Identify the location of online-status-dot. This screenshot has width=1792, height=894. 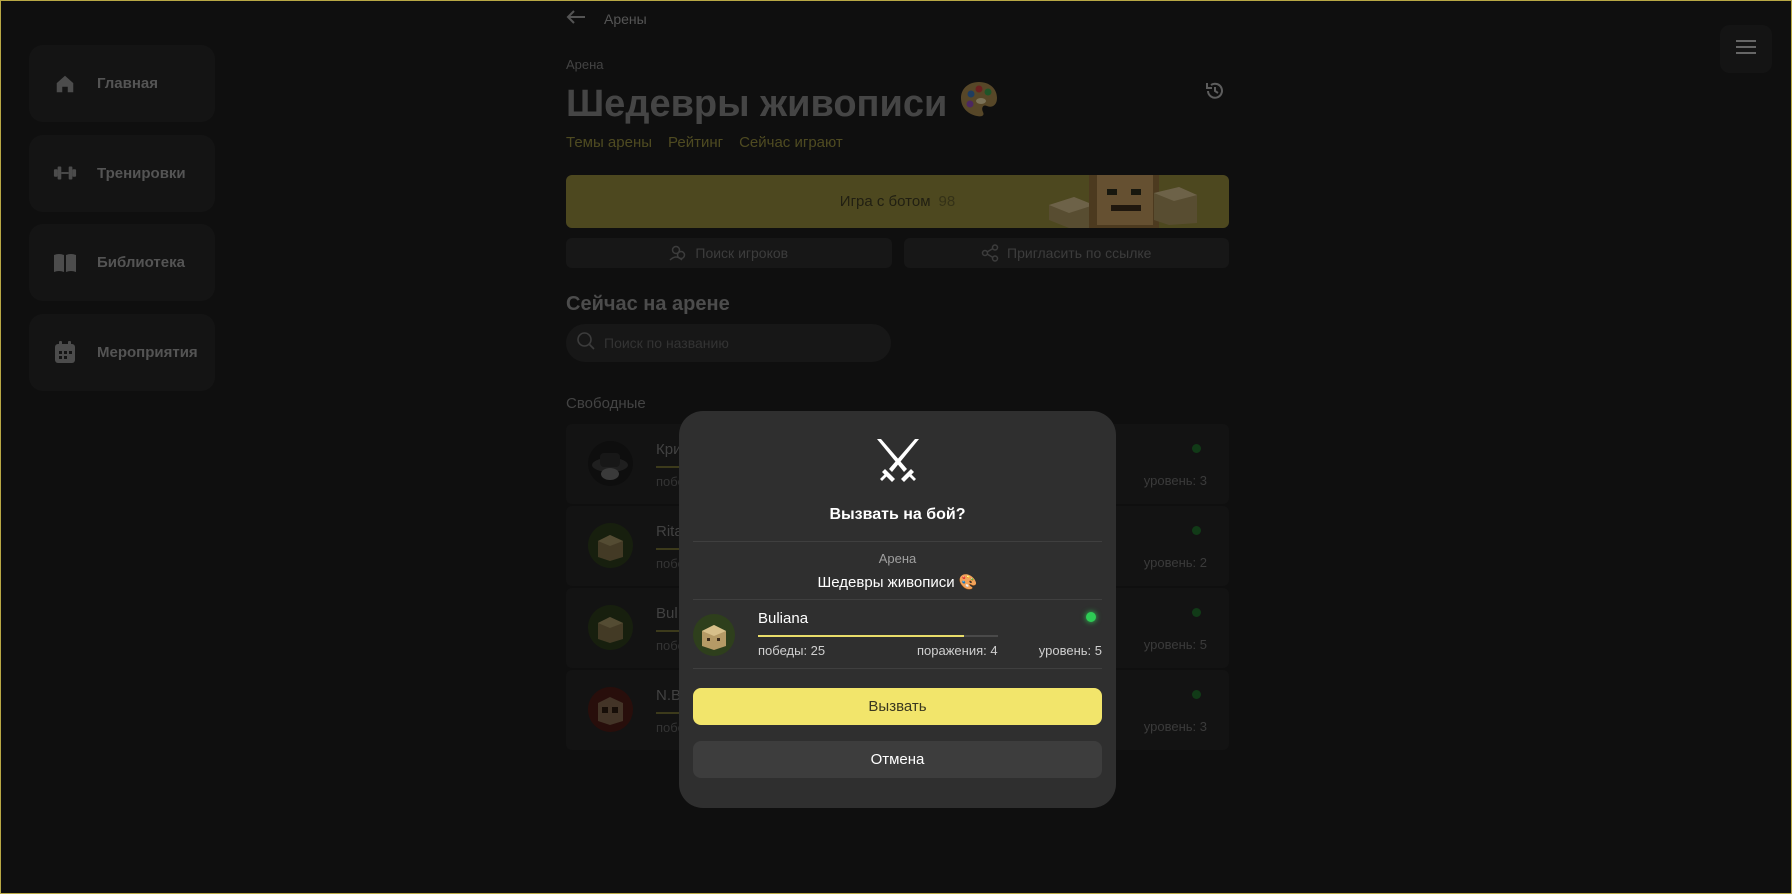
(1091, 617).